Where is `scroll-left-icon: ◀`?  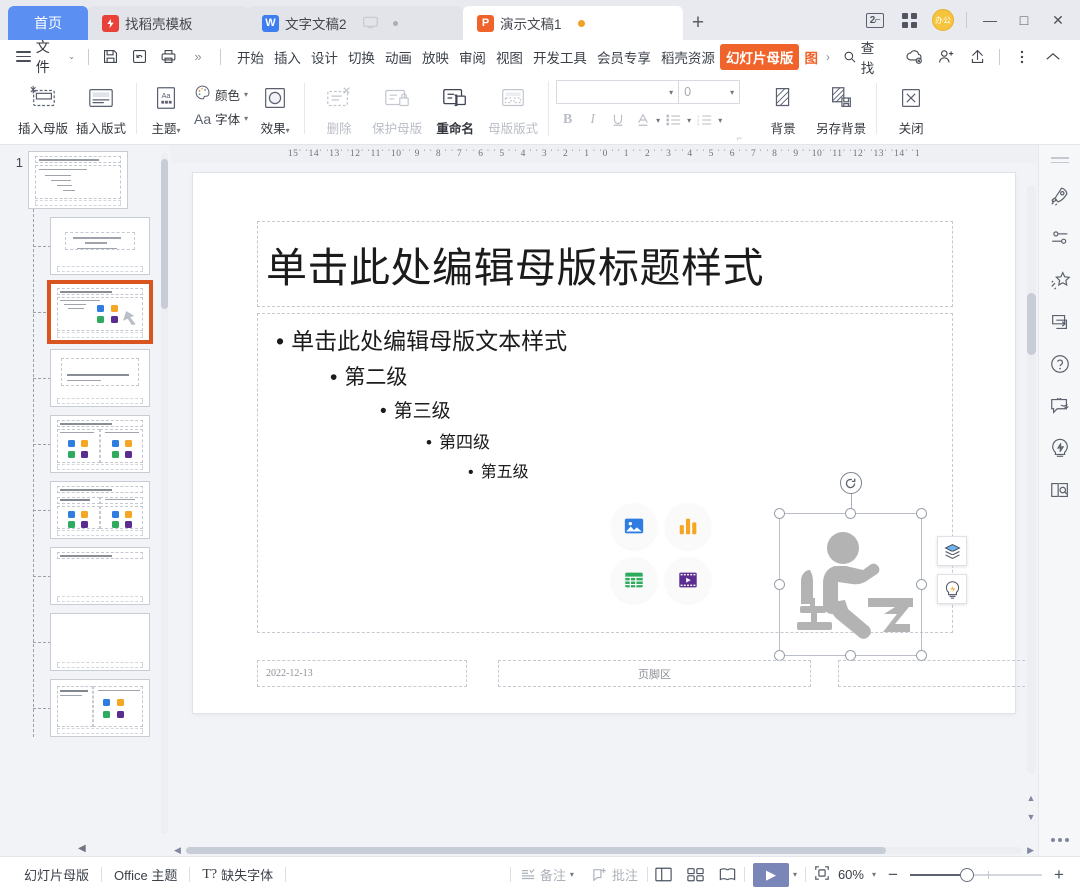 scroll-left-icon: ◀ is located at coordinates (177, 850).